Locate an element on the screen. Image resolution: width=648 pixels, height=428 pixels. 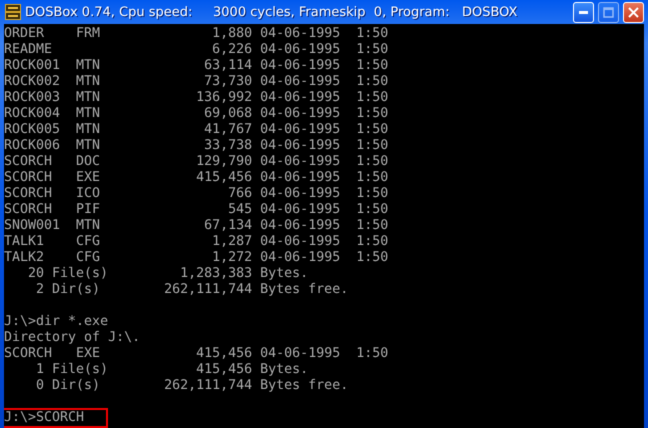
close-button is located at coordinates (633, 12).